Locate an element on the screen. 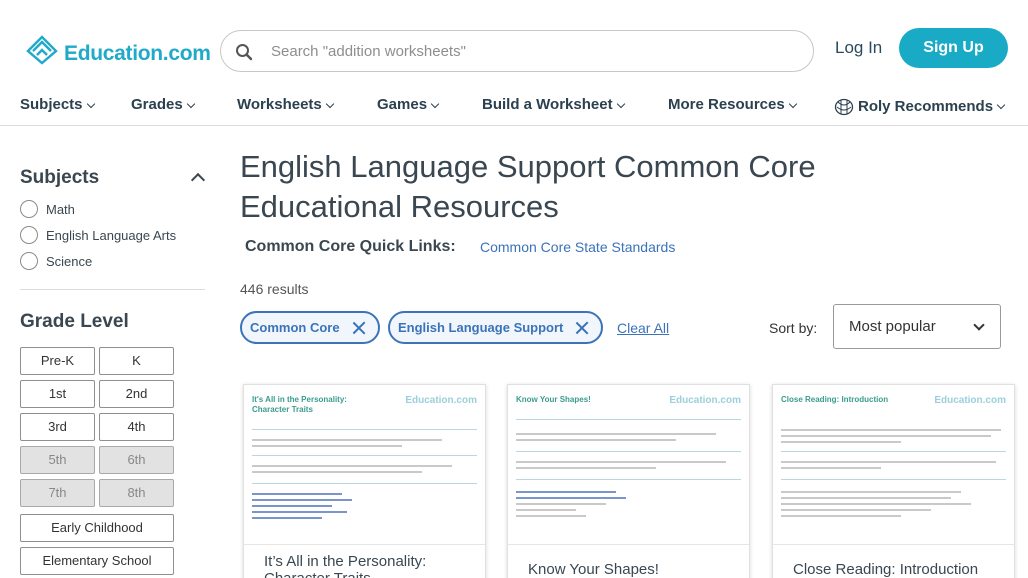  nav-games: Games is located at coordinates (408, 104).